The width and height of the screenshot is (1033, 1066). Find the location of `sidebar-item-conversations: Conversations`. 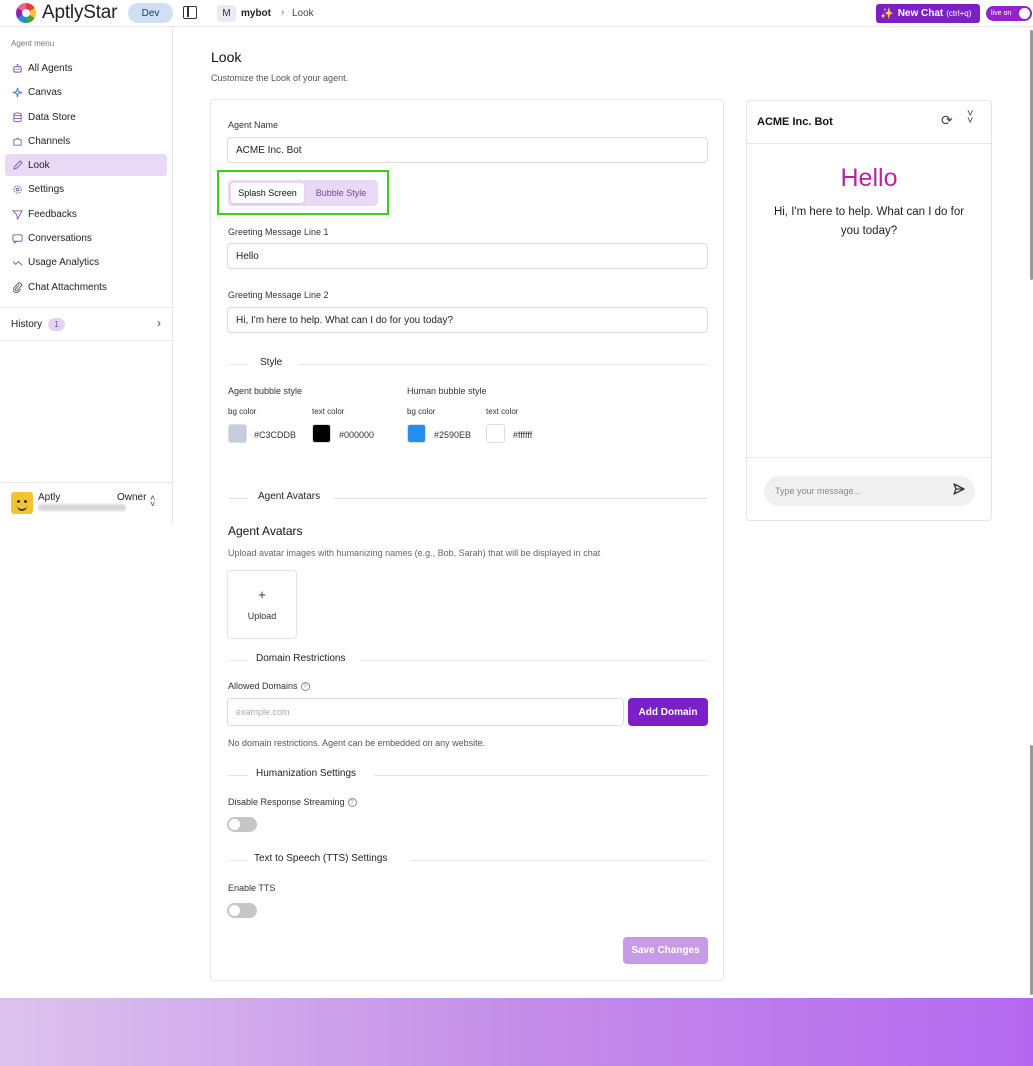

sidebar-item-conversations: Conversations is located at coordinates (86, 238).